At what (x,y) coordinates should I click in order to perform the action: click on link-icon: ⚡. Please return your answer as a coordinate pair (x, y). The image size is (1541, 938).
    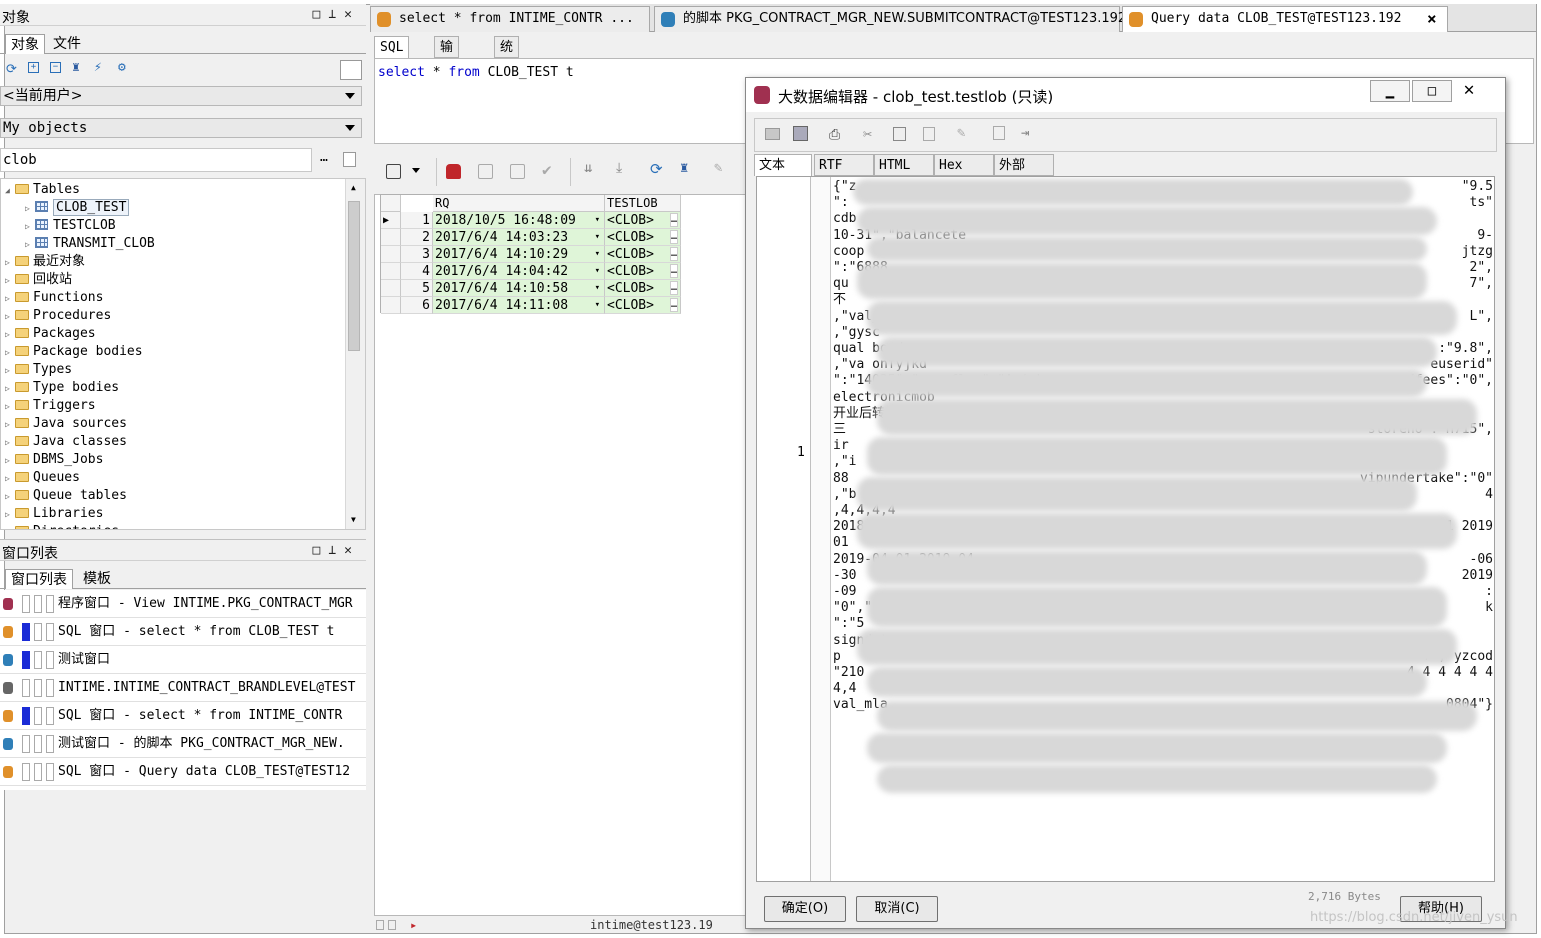
    Looking at the image, I should click on (98, 67).